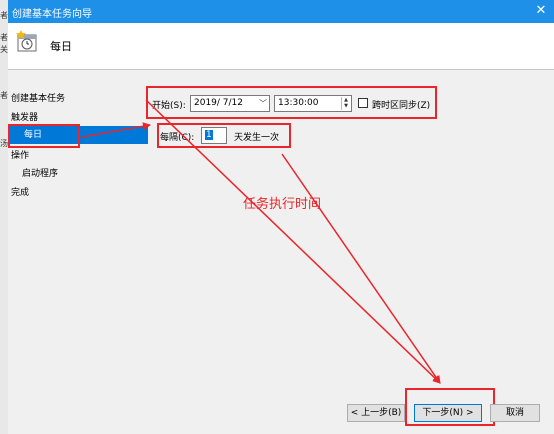  I want to click on cancel-button: 取消, so click(515, 413).